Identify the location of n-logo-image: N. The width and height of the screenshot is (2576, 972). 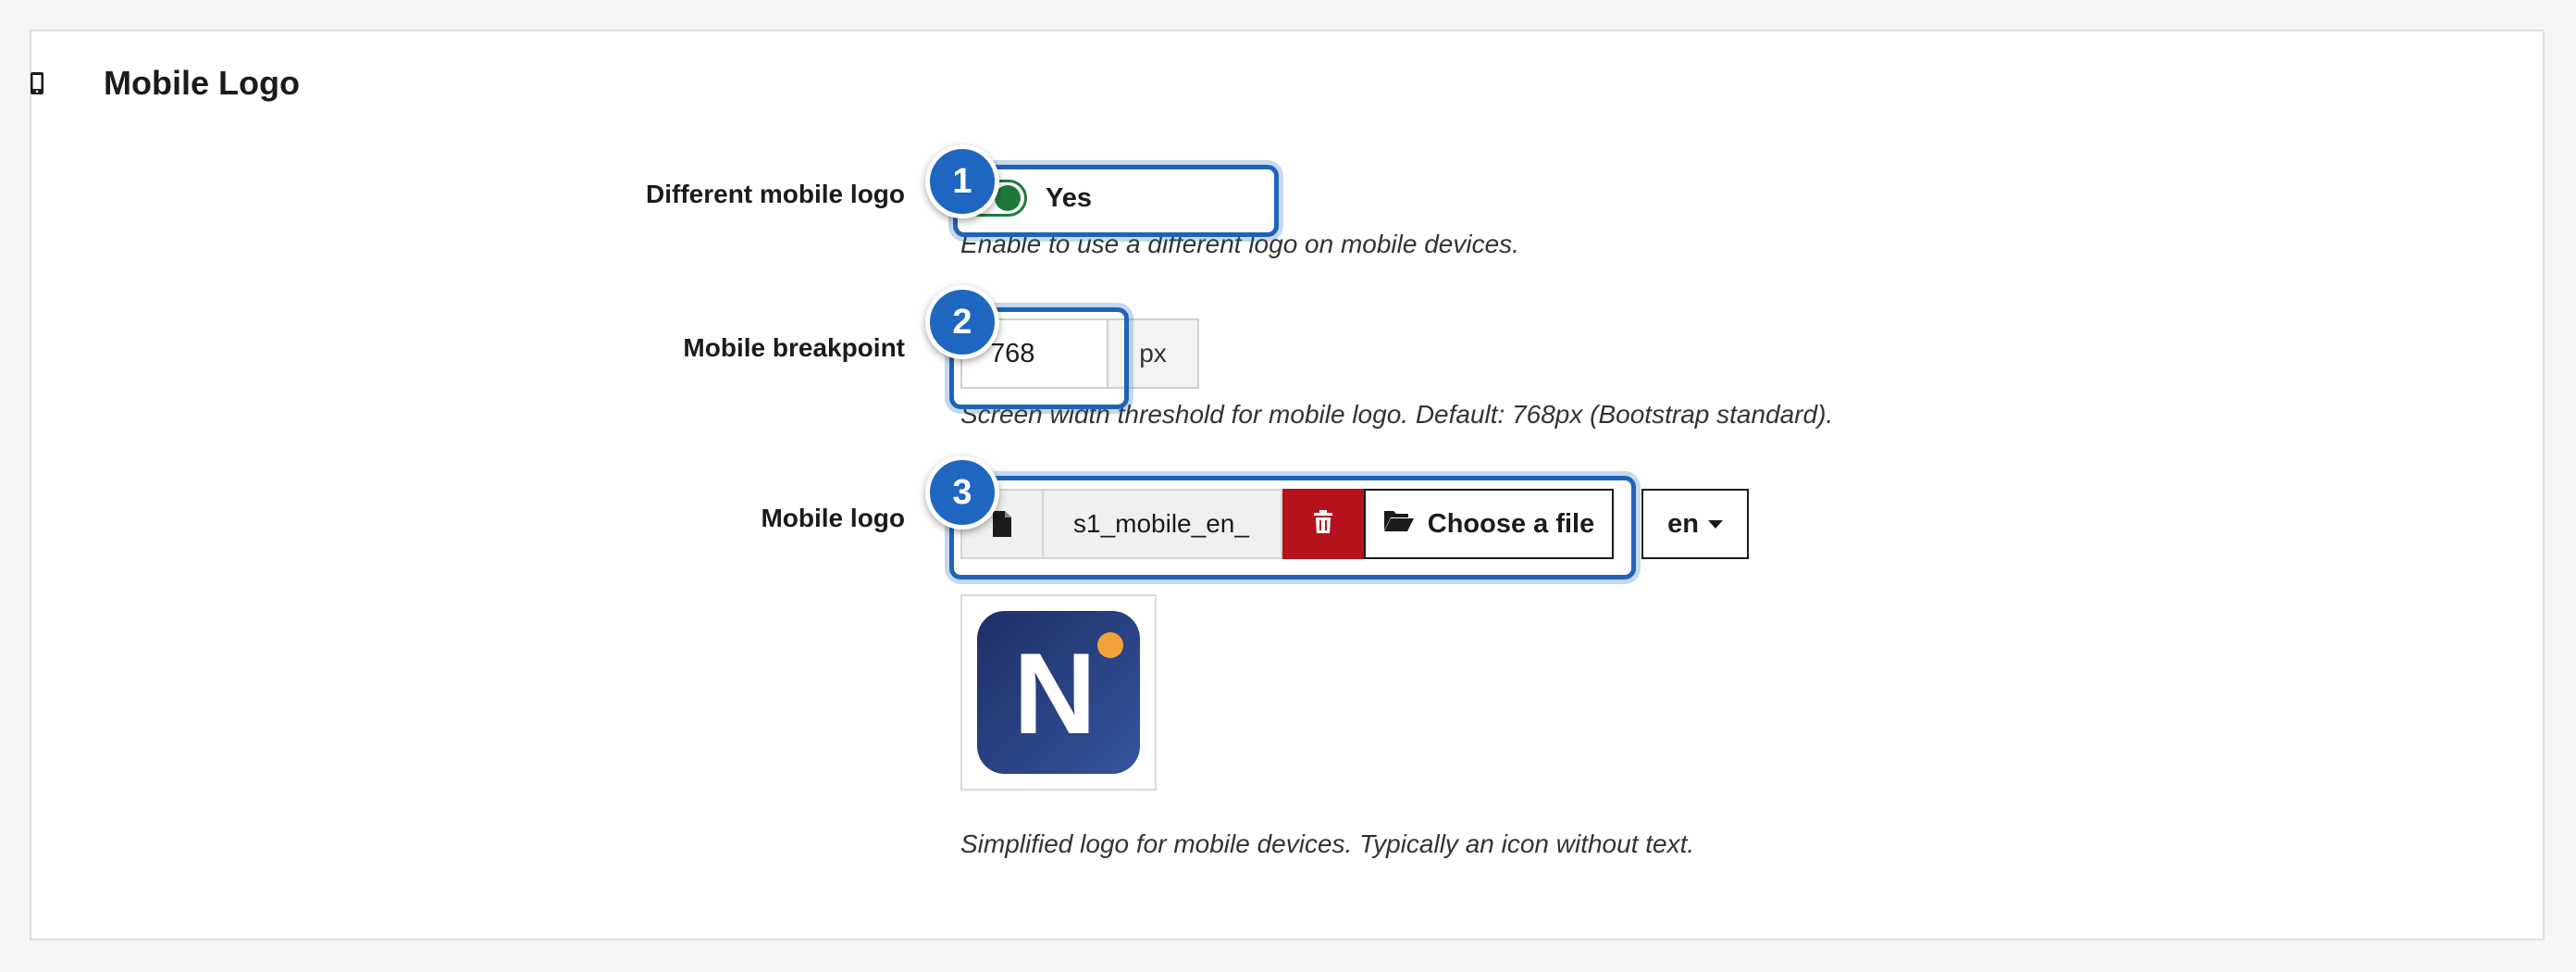
(1058, 692).